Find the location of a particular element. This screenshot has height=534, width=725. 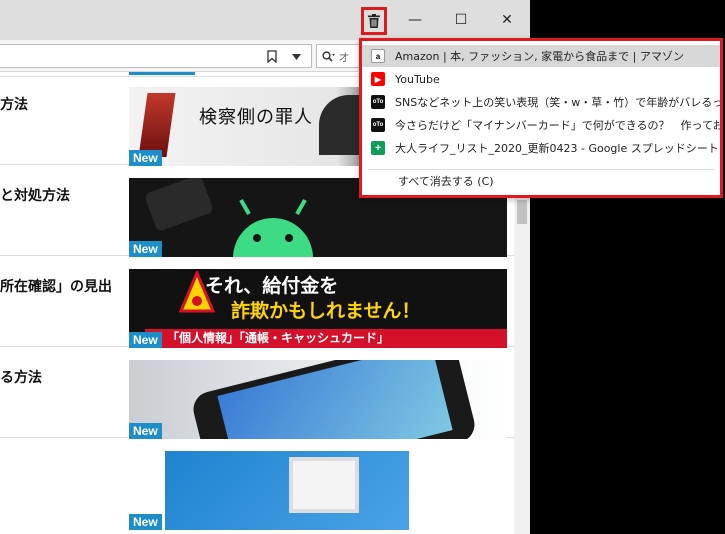

clear-history-button is located at coordinates (374, 21).